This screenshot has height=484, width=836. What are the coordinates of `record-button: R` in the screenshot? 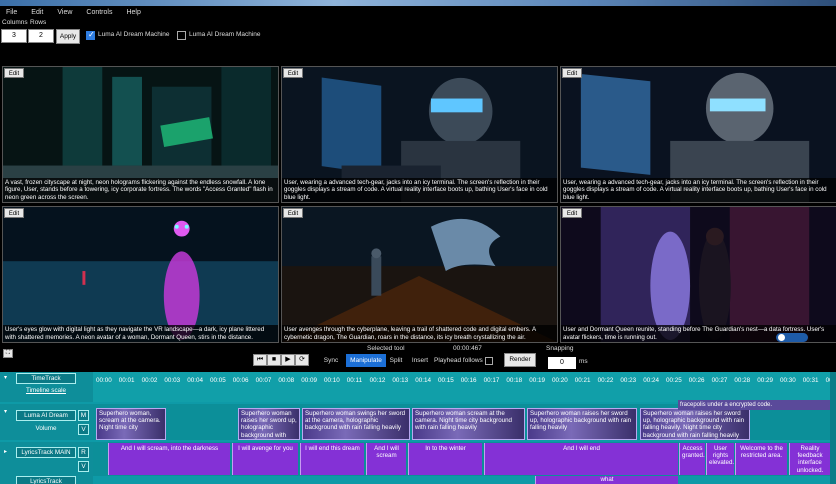 It's located at (83, 452).